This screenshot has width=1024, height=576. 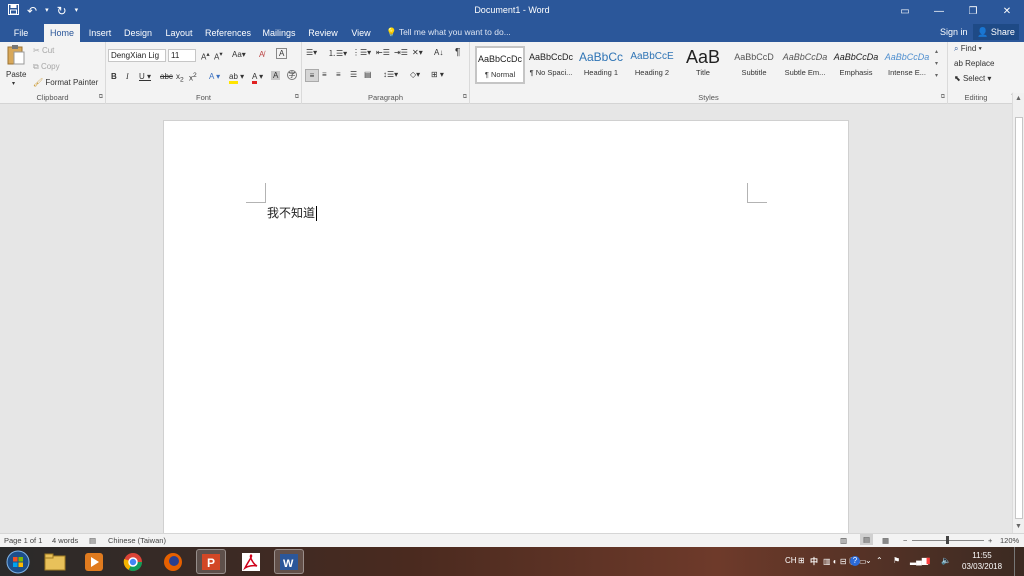 What do you see at coordinates (954, 32) in the screenshot?
I see `sign-in-link: Sign in` at bounding box center [954, 32].